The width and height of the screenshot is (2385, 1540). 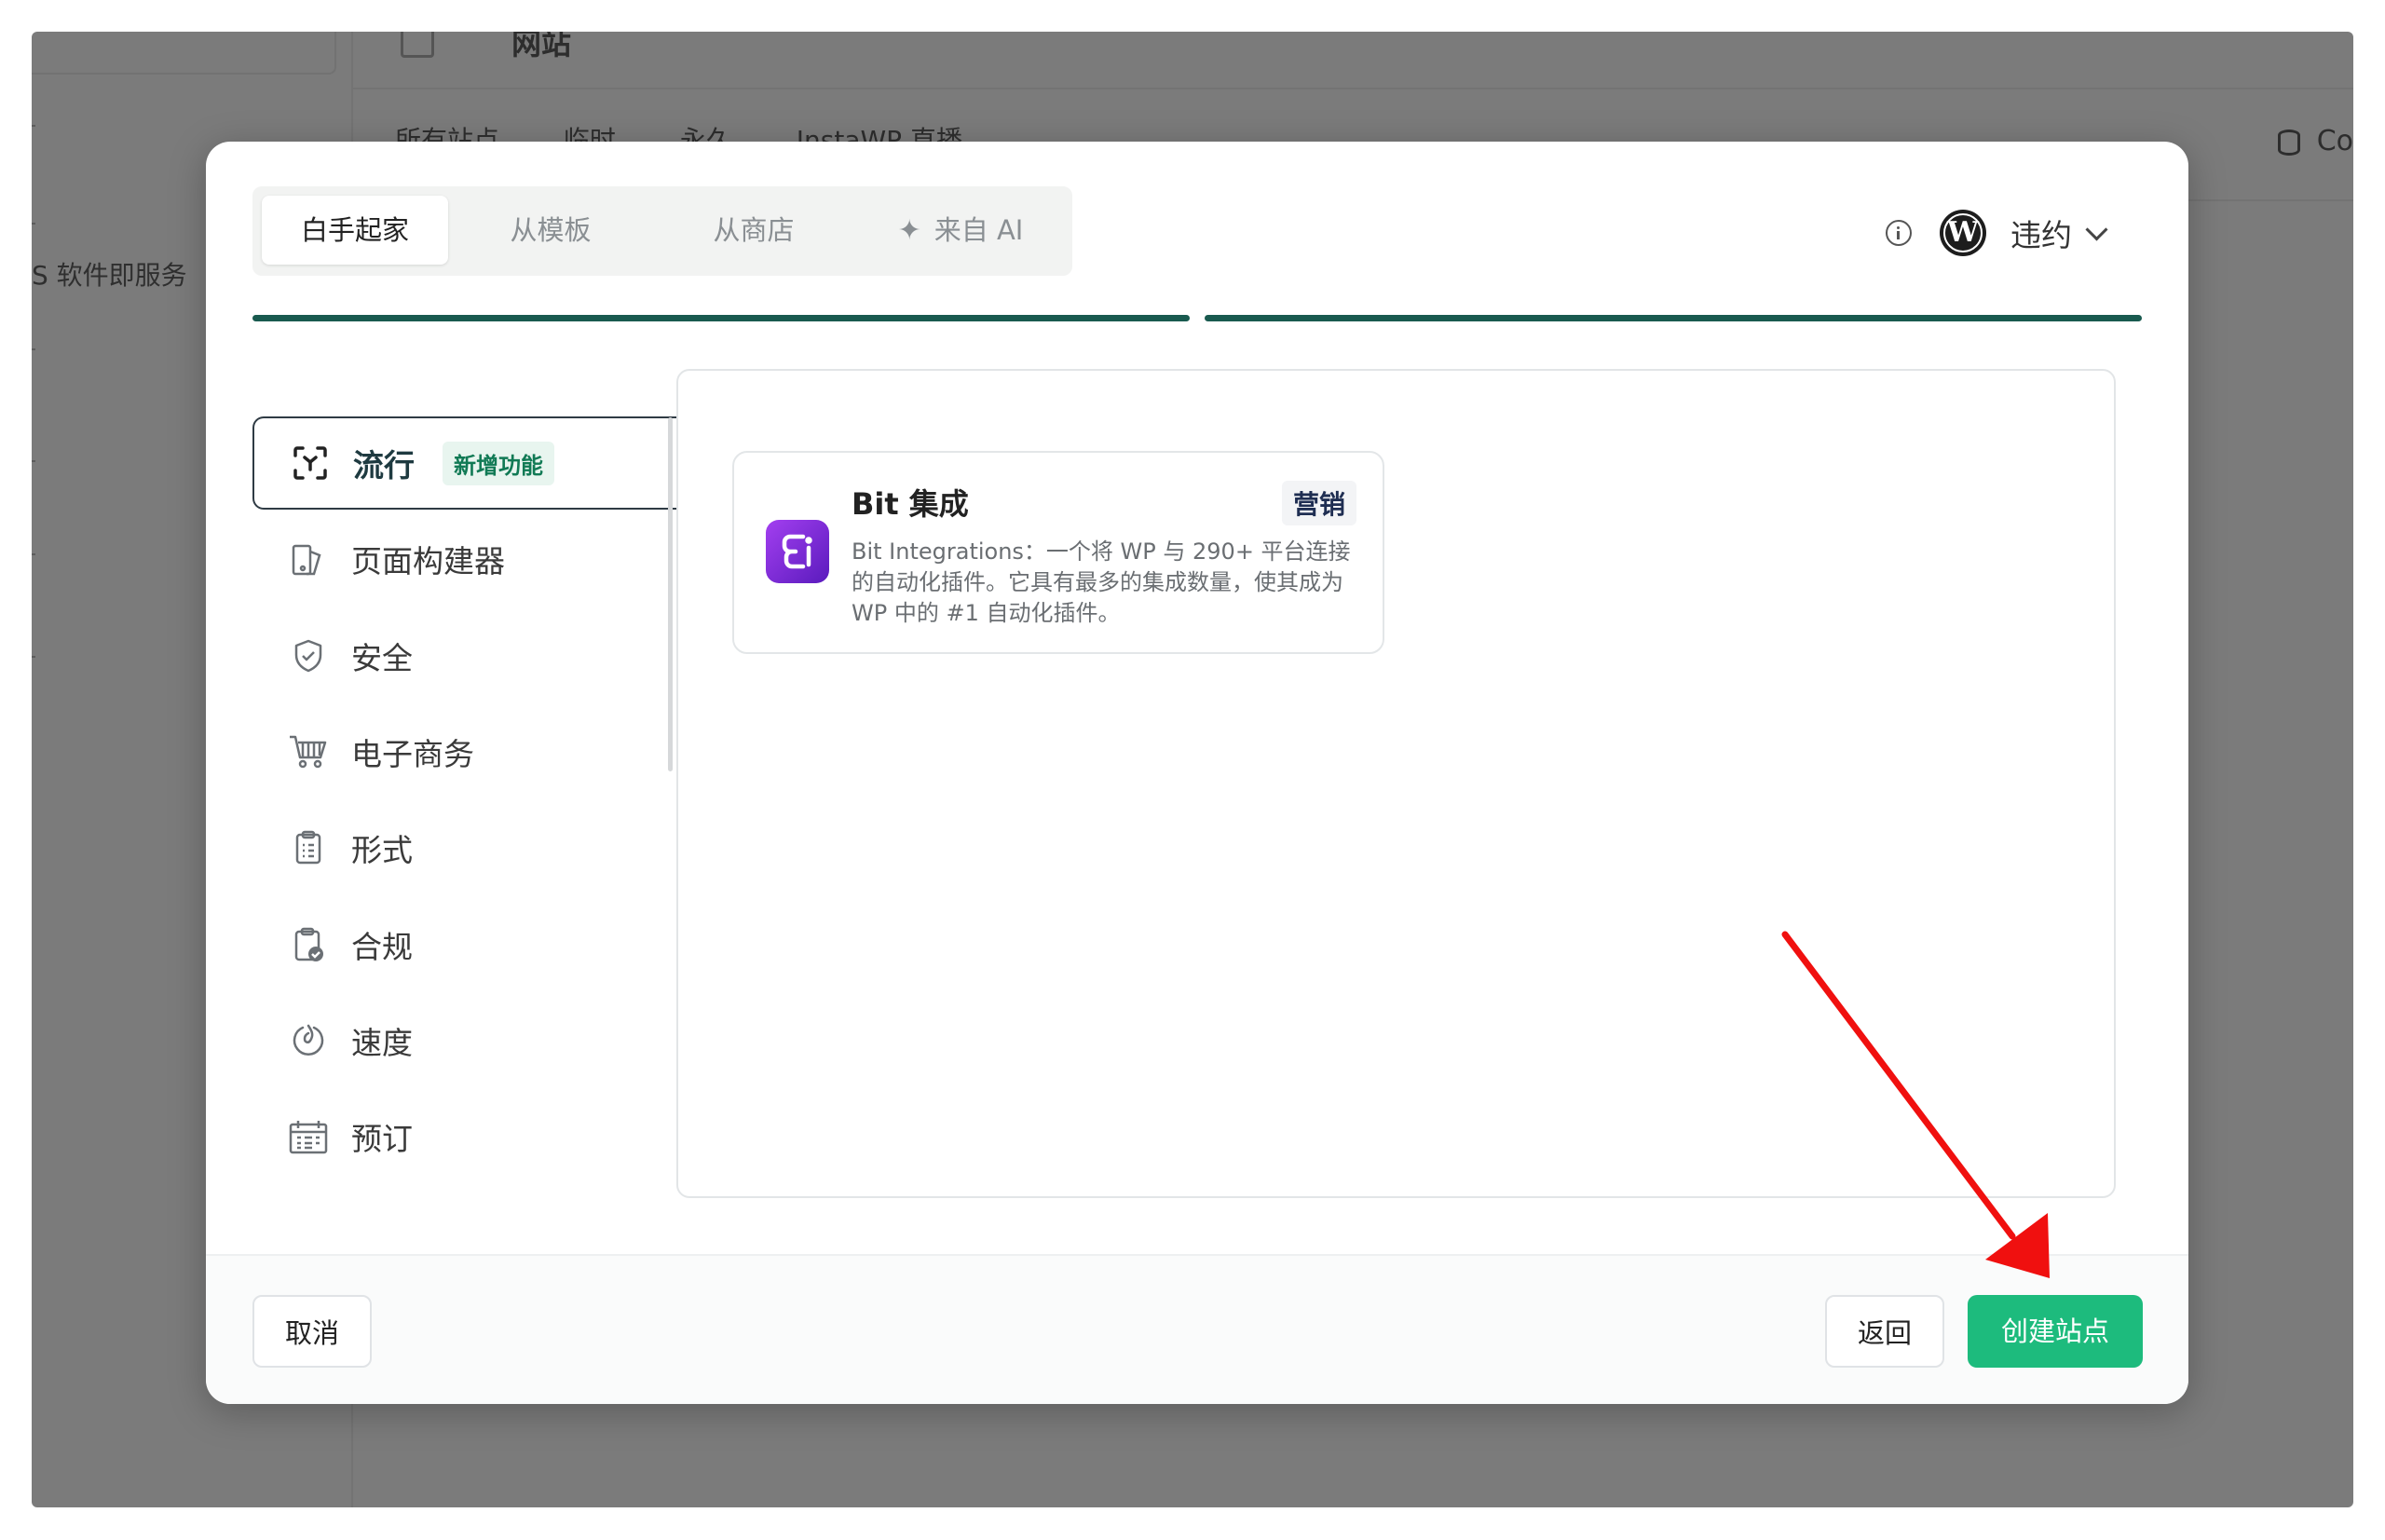 I want to click on clipboard-check-icon, so click(x=308, y=944).